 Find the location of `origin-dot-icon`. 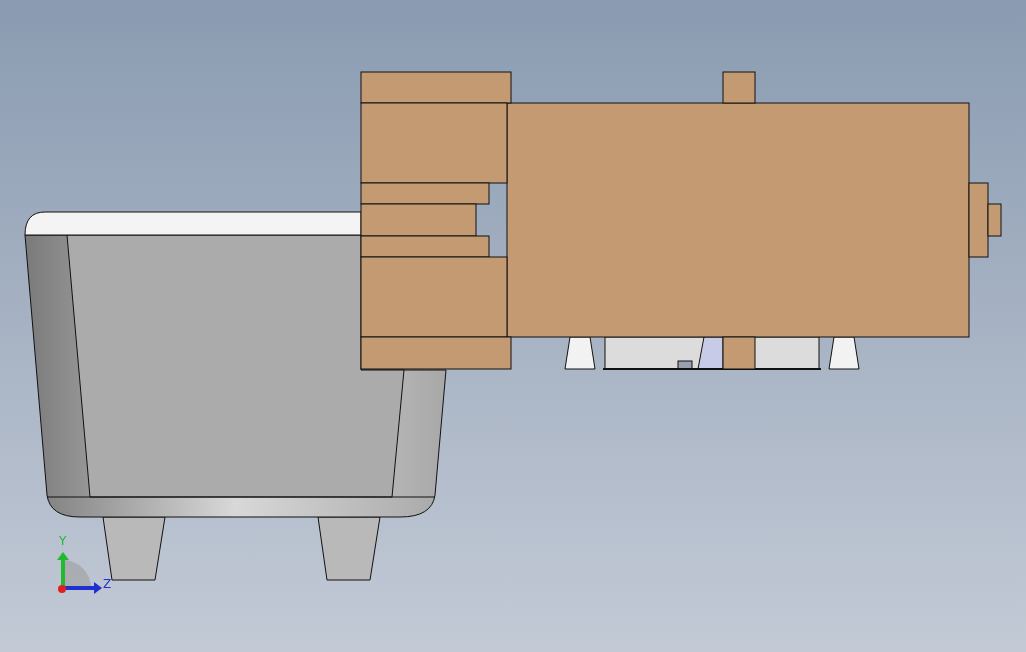

origin-dot-icon is located at coordinates (62, 589).